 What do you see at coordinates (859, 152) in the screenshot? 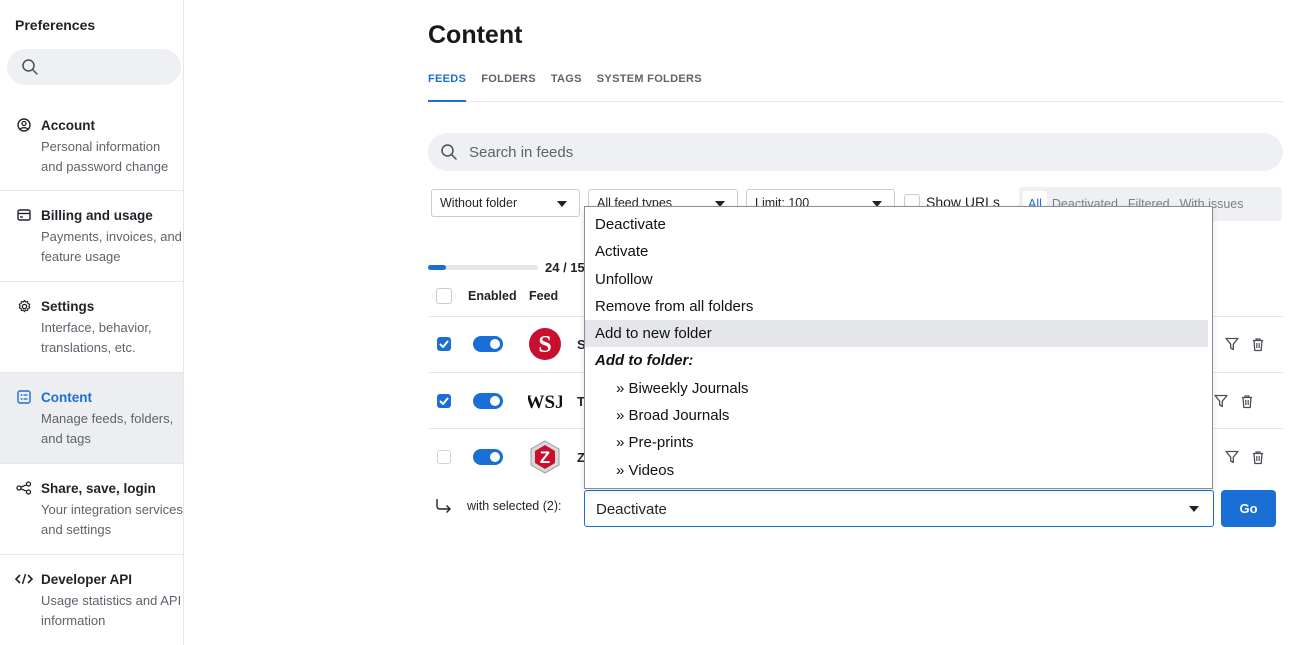
I see `feeds-search-input` at bounding box center [859, 152].